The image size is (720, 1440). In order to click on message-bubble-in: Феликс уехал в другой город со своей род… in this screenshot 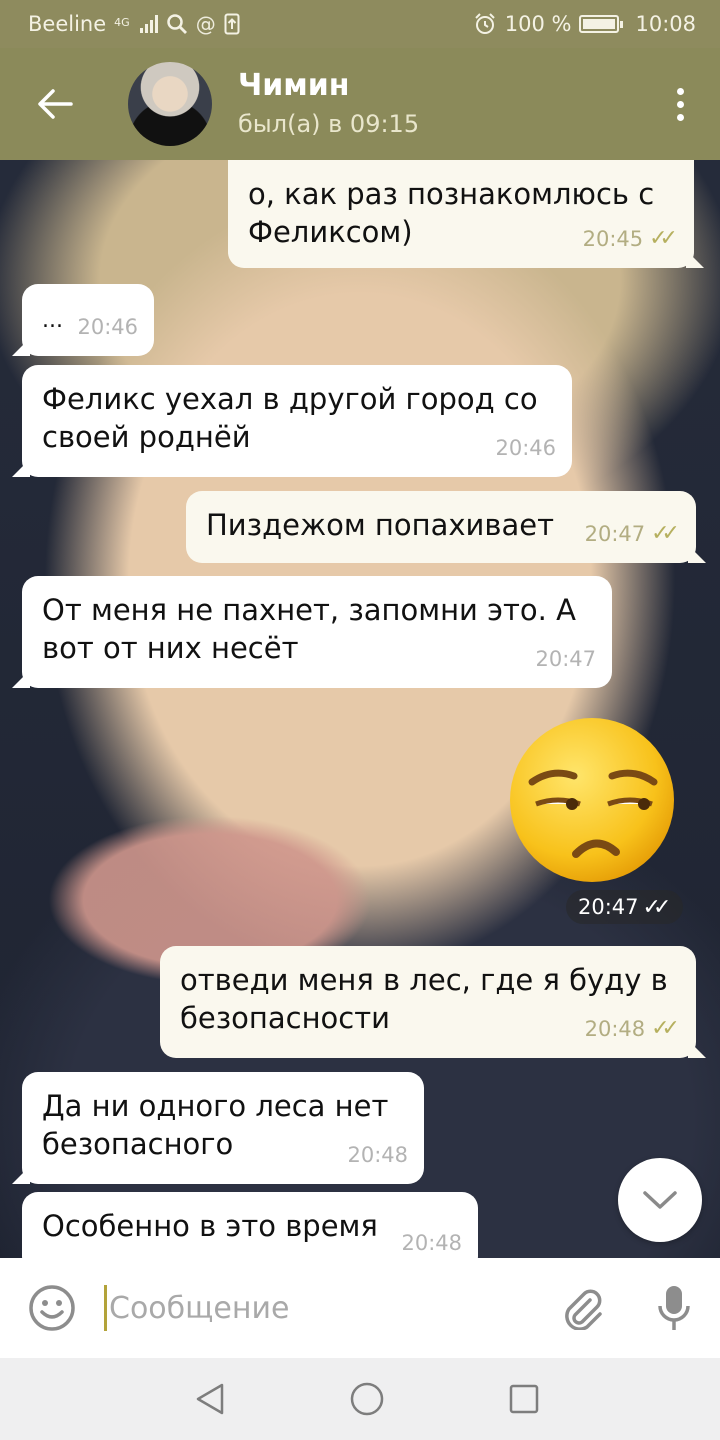, I will do `click(297, 421)`.